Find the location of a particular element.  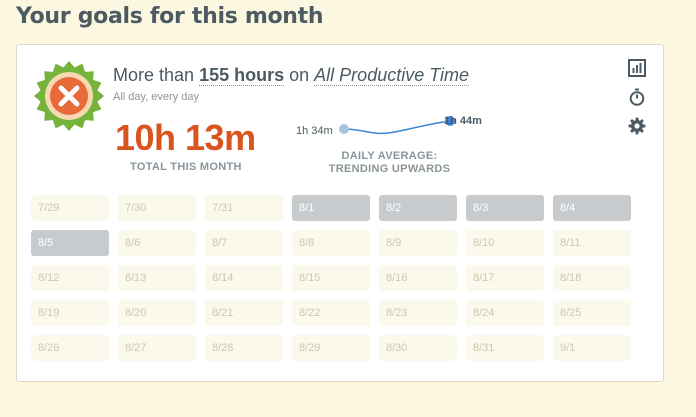

bar-chart-icon is located at coordinates (637, 68).